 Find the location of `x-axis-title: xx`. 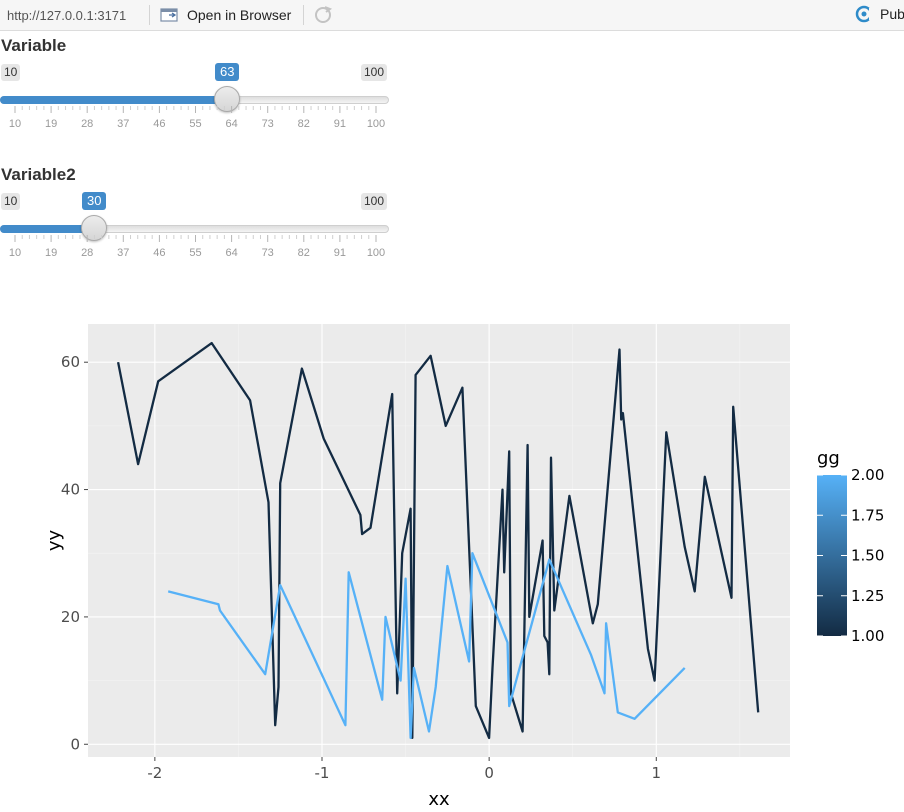

x-axis-title: xx is located at coordinates (439, 799).